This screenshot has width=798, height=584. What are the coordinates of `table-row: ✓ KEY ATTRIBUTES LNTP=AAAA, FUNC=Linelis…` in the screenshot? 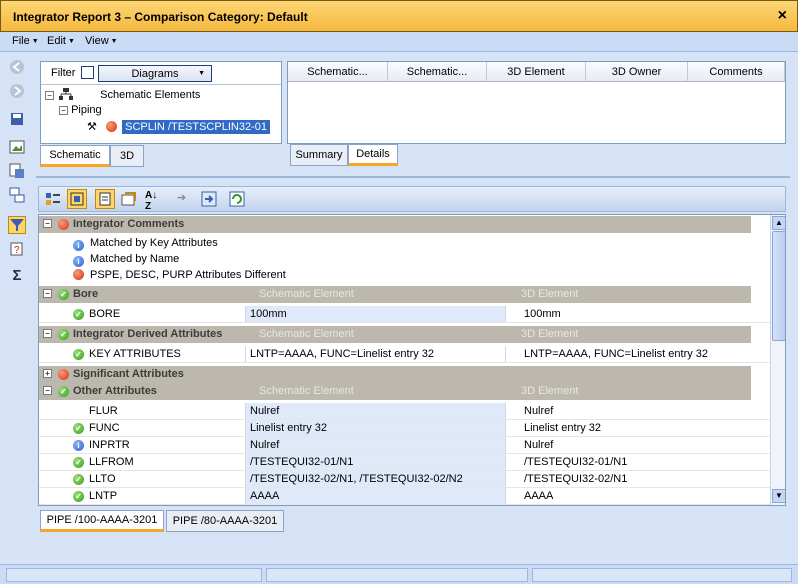 It's located at (405, 354).